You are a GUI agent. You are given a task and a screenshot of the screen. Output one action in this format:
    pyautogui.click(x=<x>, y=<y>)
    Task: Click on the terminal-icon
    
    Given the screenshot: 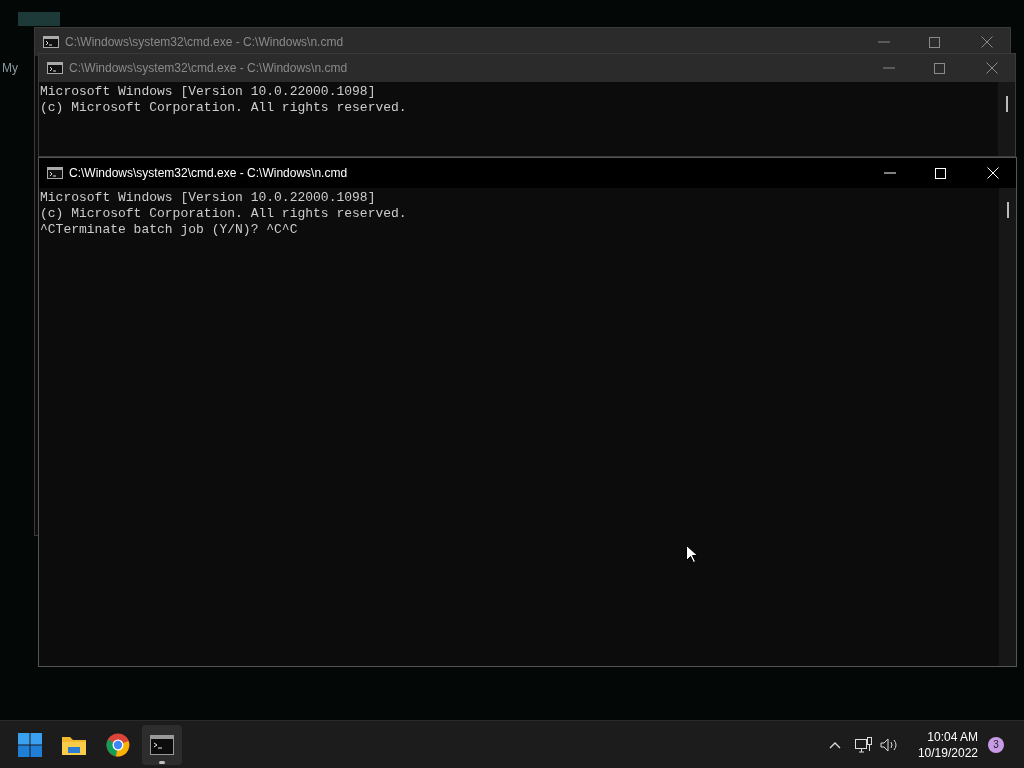 What is the action you would take?
    pyautogui.click(x=162, y=744)
    